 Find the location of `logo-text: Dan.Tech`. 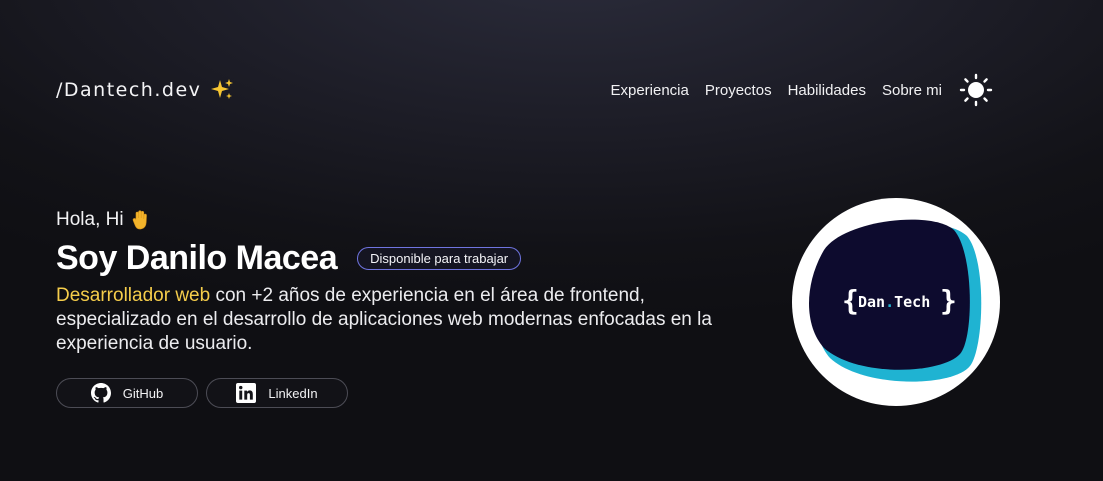

logo-text: Dan.Tech is located at coordinates (894, 302).